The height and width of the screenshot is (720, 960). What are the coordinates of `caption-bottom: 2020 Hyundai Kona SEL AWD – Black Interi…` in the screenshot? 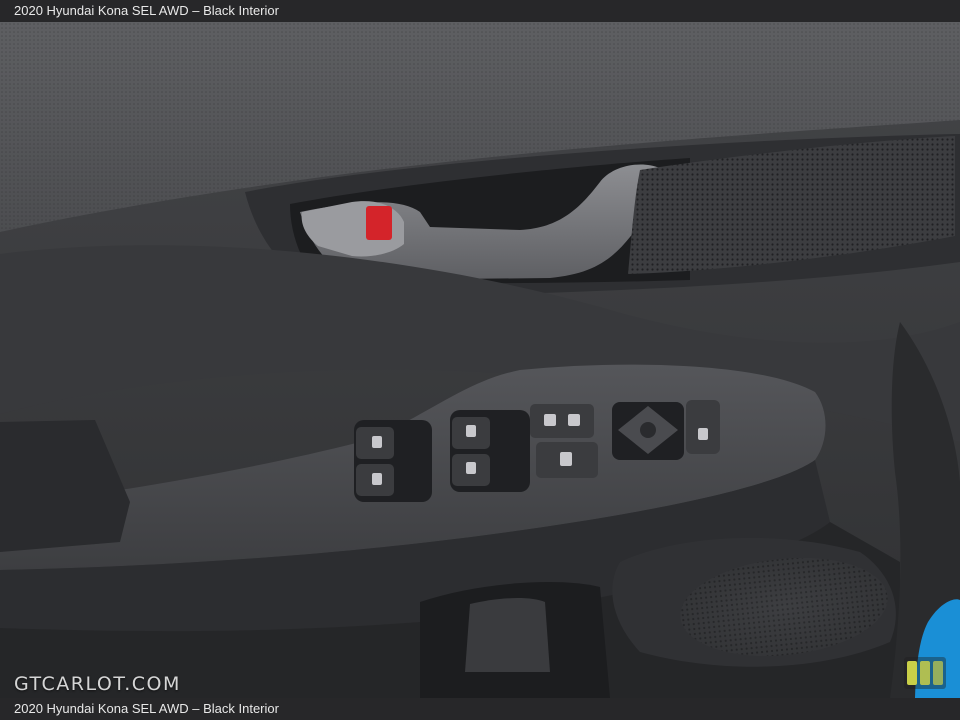 It's located at (480, 709).